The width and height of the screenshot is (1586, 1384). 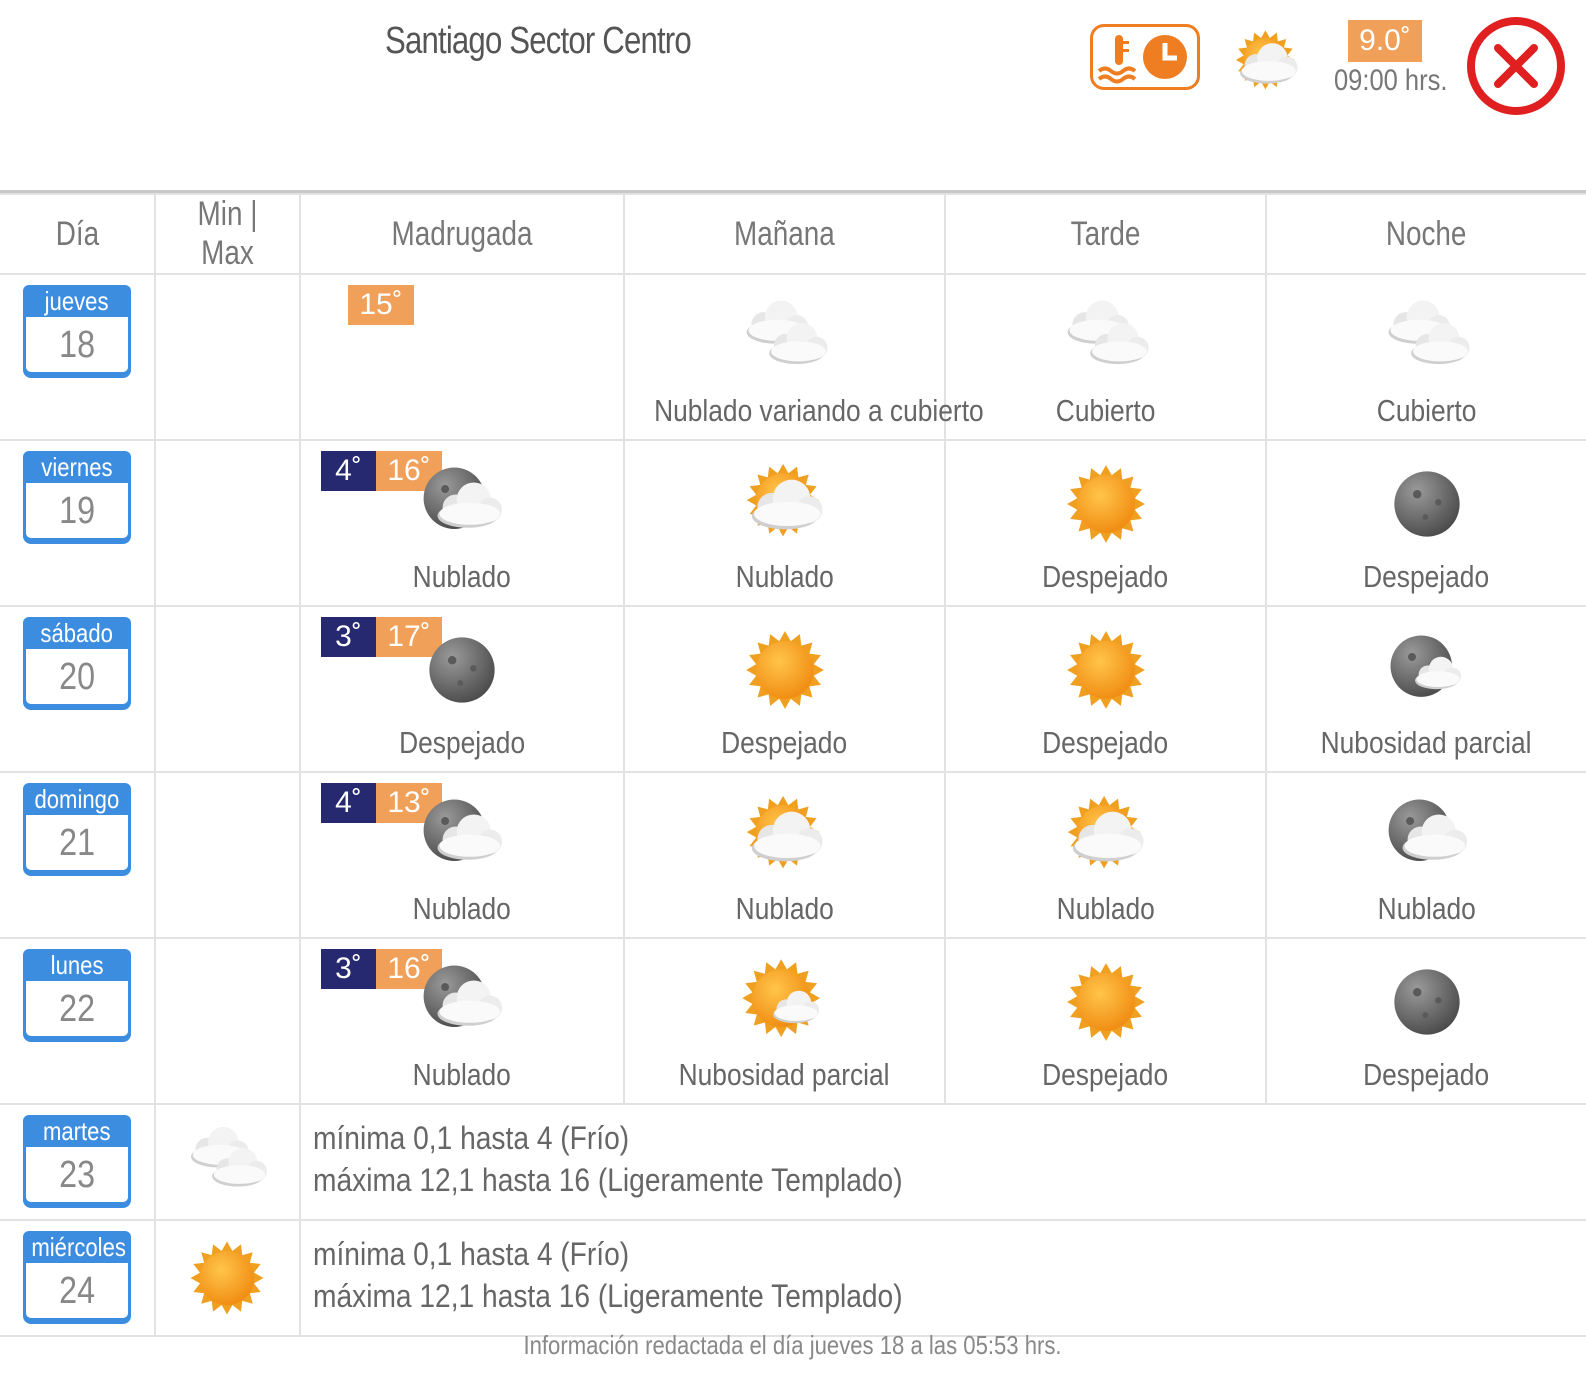 What do you see at coordinates (1105, 234) in the screenshot?
I see `col-header-tarde: Tarde` at bounding box center [1105, 234].